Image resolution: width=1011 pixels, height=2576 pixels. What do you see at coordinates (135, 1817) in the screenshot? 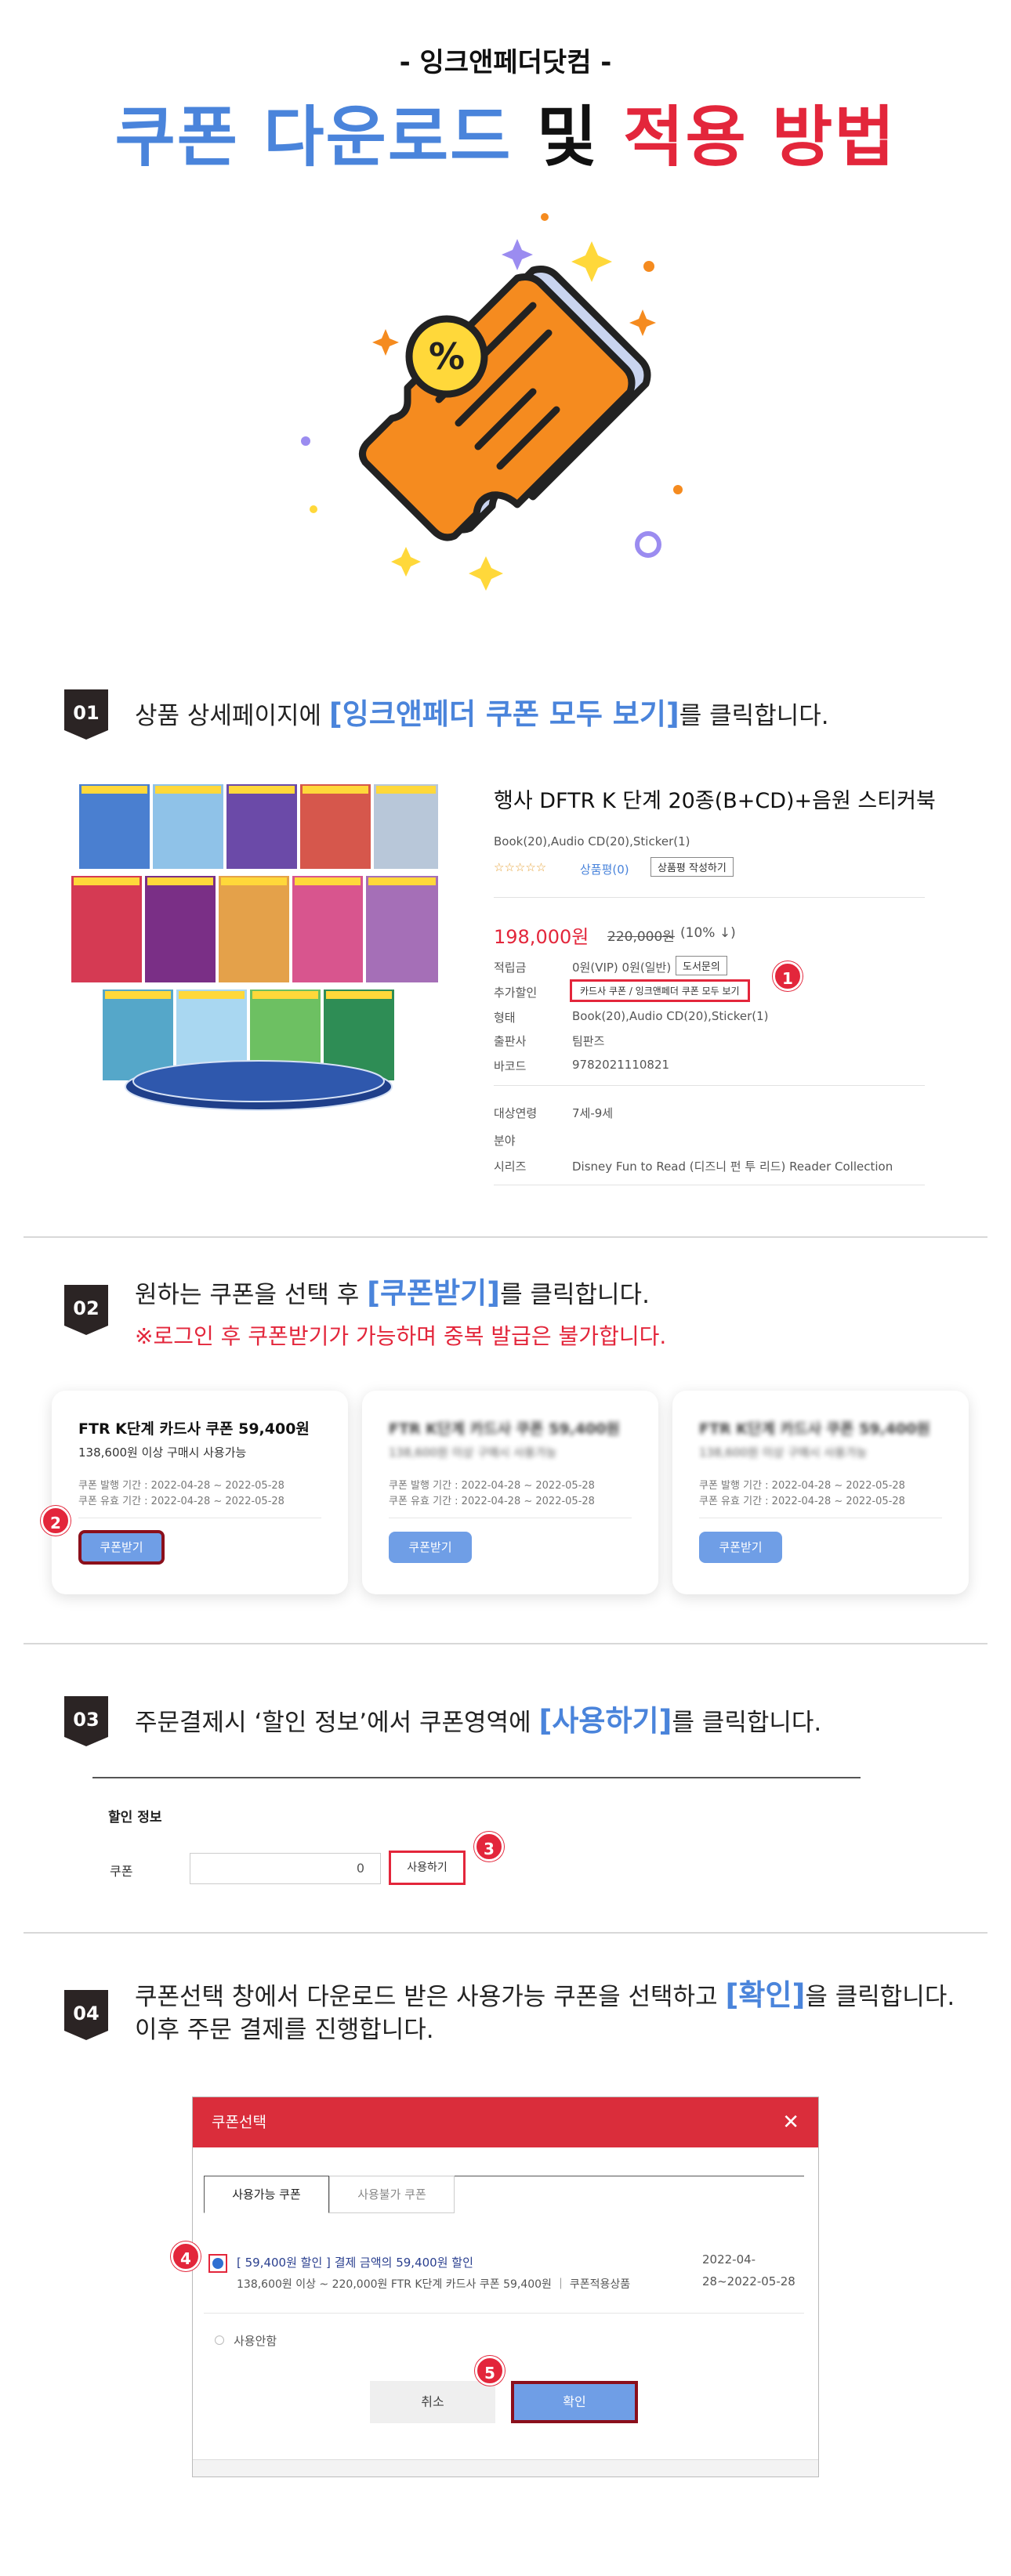
I see `discount-info-title: 할인 정보` at bounding box center [135, 1817].